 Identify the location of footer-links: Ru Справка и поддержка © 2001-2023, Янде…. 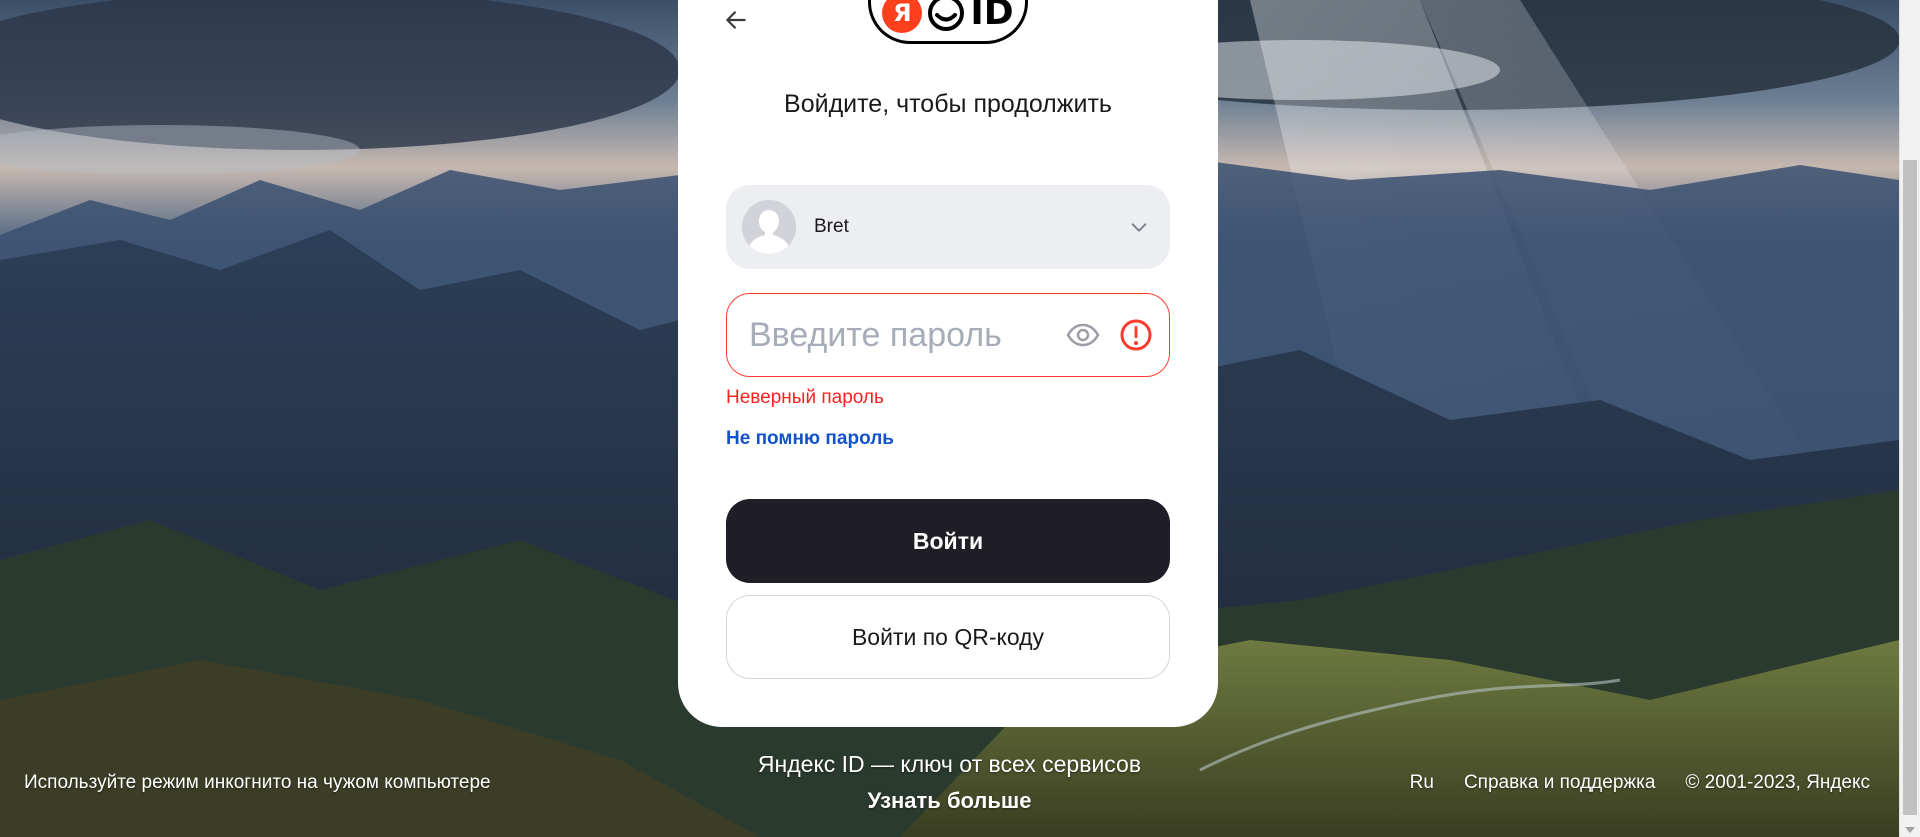
(1640, 783).